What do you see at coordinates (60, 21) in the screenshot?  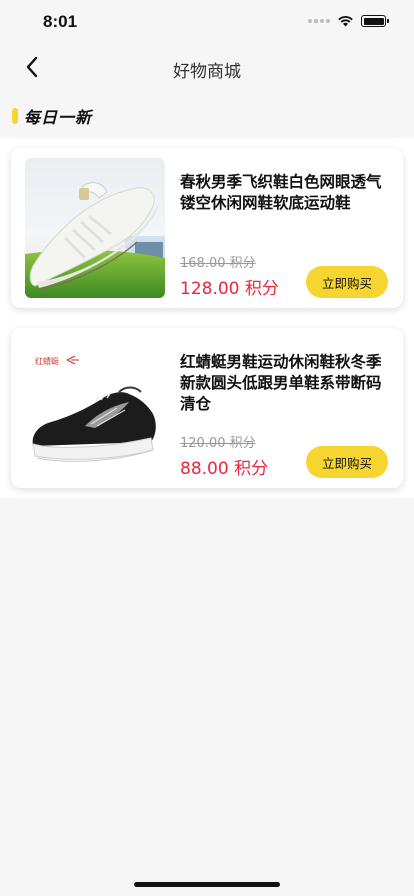 I see `status-time: 8:01` at bounding box center [60, 21].